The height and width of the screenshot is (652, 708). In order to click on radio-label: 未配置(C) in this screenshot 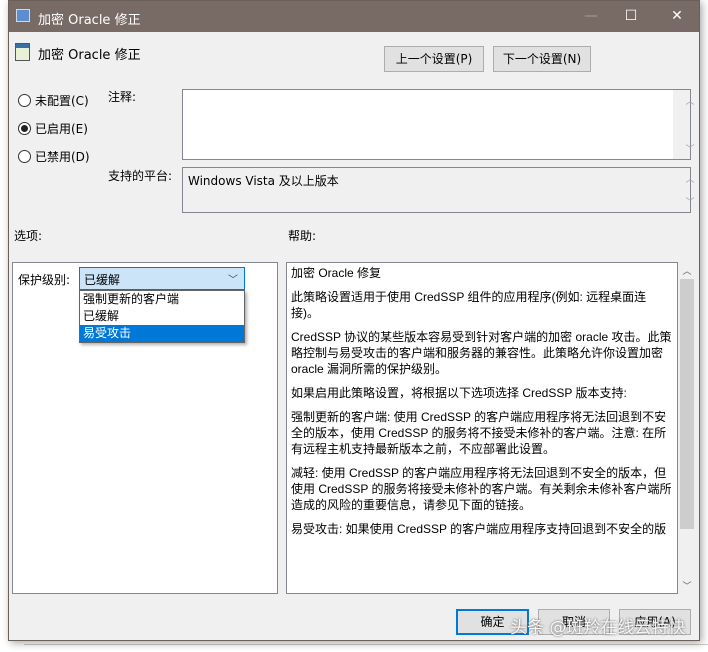, I will do `click(62, 101)`.